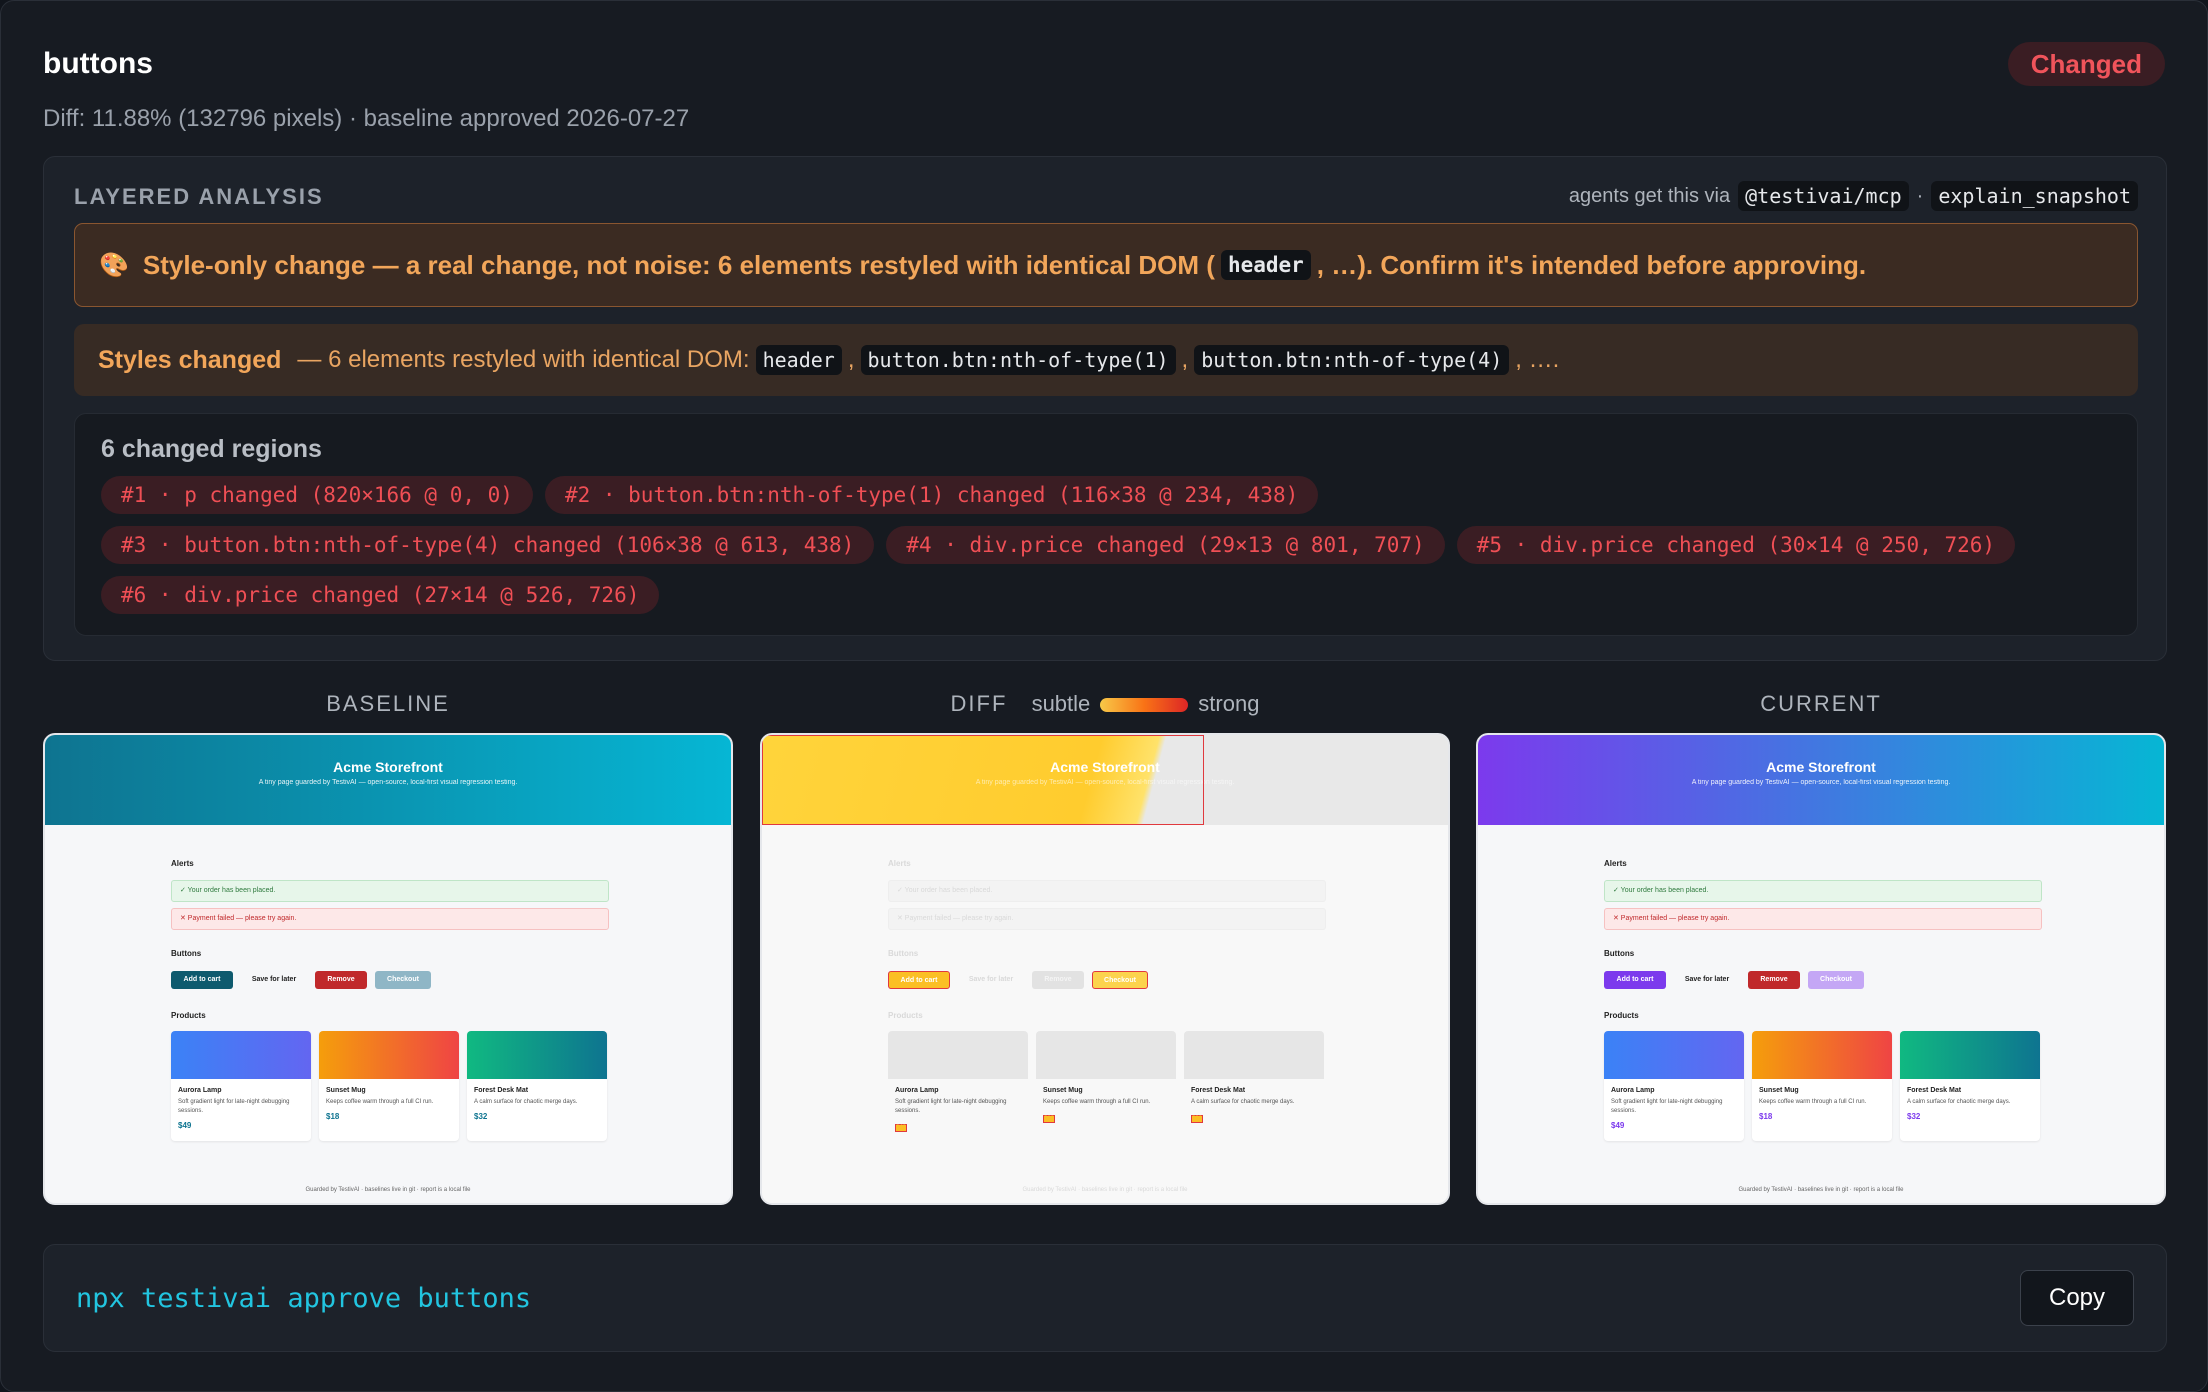 Image resolution: width=2208 pixels, height=1392 pixels. What do you see at coordinates (2034, 196) in the screenshot?
I see `explain-tool-chip: explain_snapshot` at bounding box center [2034, 196].